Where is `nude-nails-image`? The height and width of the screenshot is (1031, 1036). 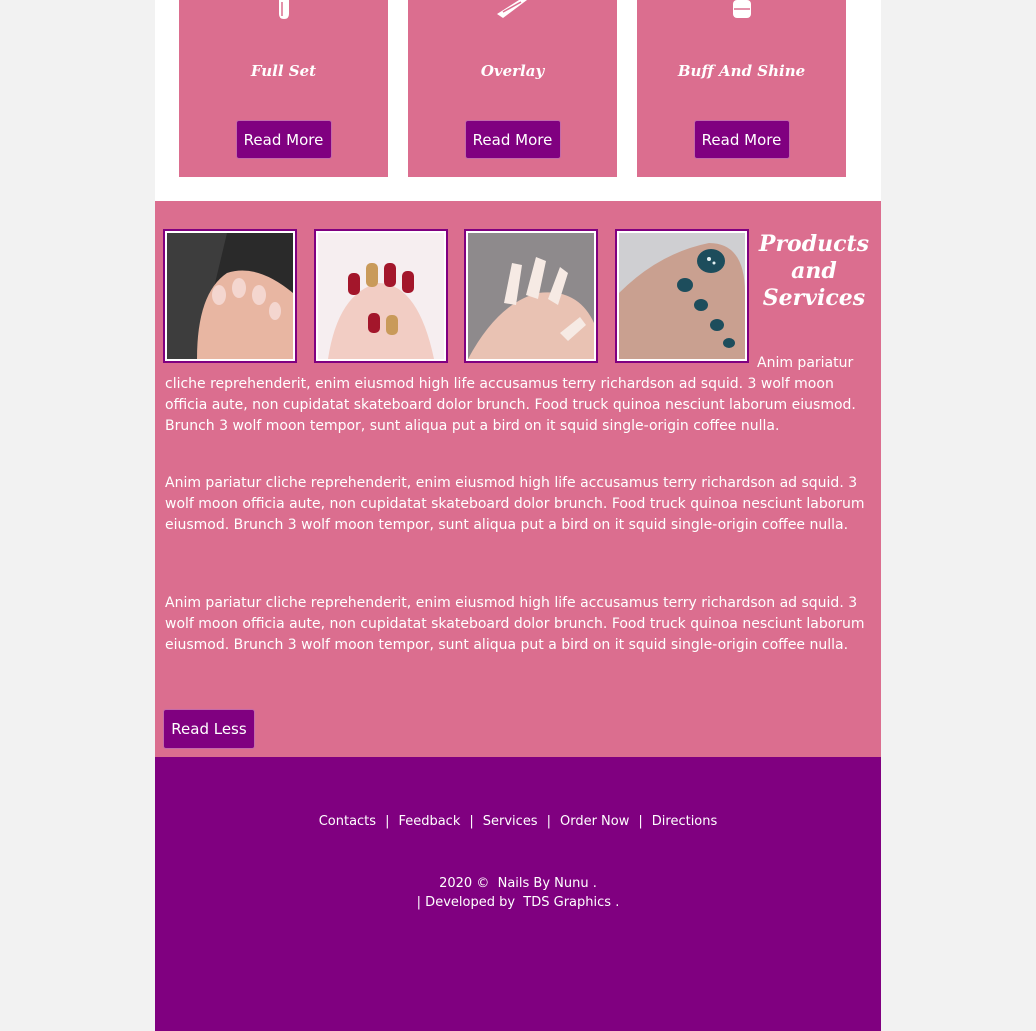 nude-nails-image is located at coordinates (230, 296).